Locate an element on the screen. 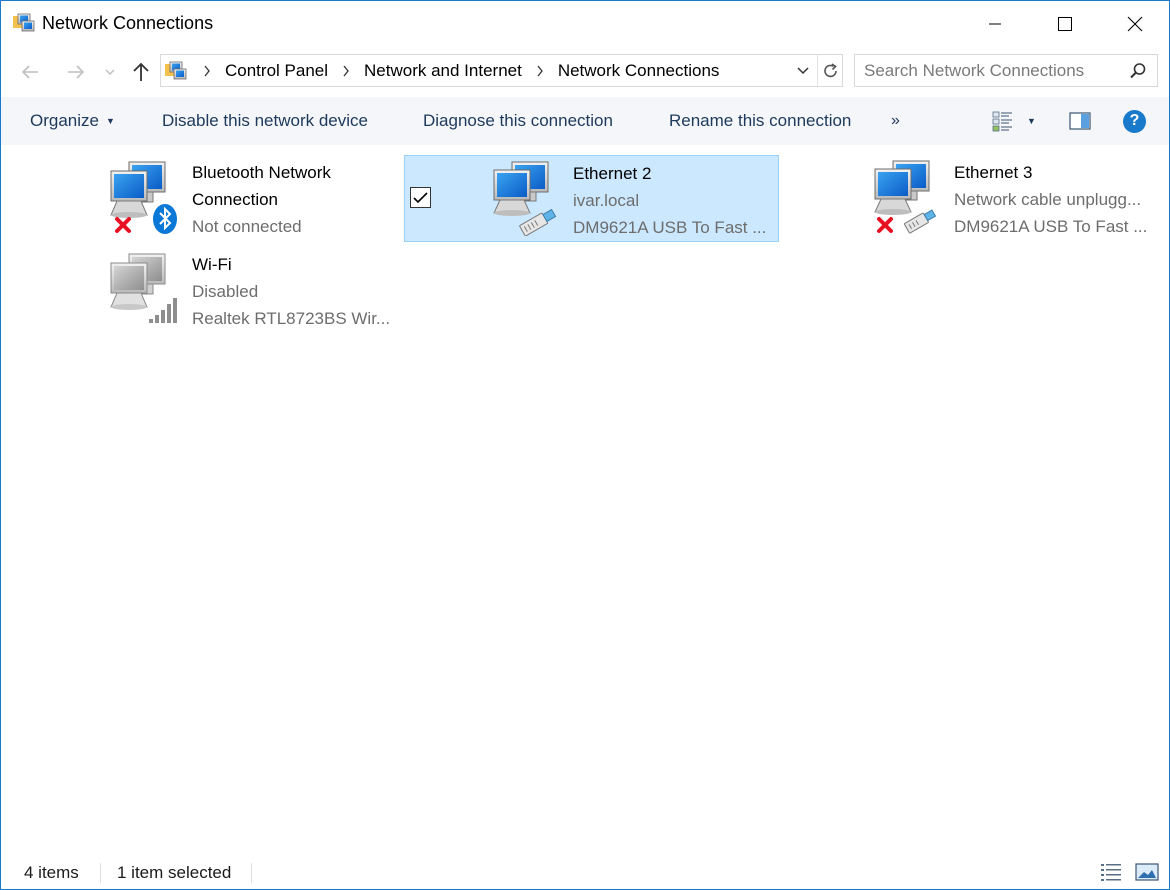  bluetooth-network-icon is located at coordinates (143, 197).